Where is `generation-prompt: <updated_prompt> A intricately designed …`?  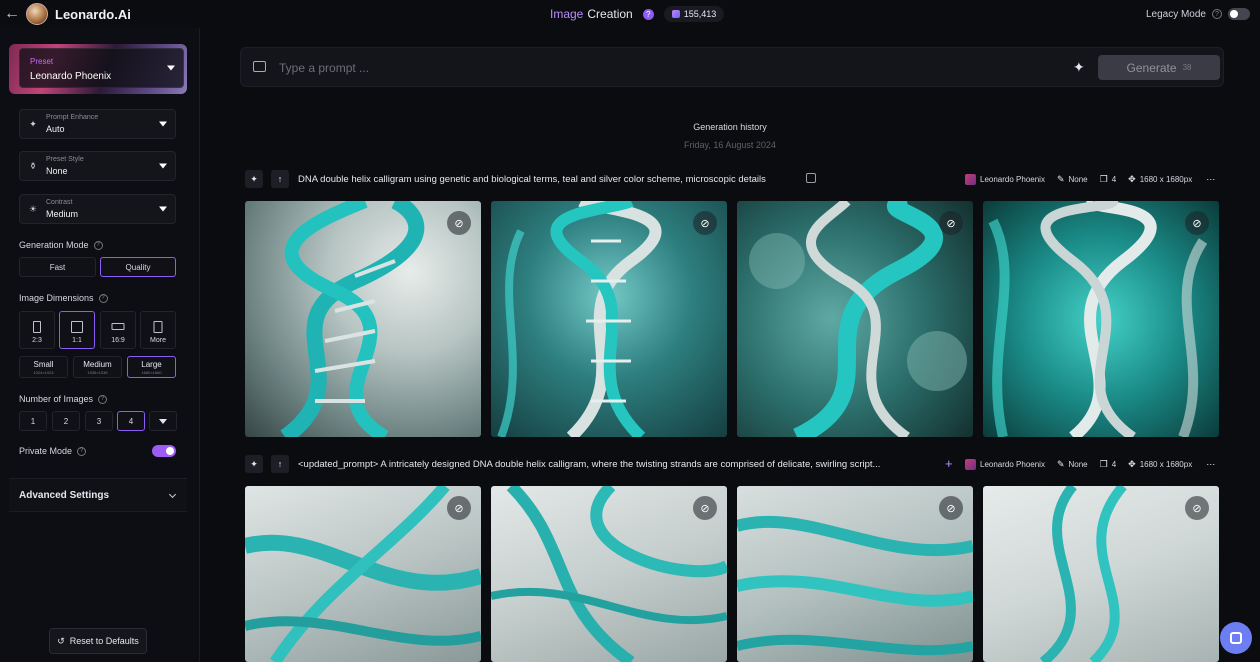
generation-prompt: <updated_prompt> A intricately designed … is located at coordinates (589, 464).